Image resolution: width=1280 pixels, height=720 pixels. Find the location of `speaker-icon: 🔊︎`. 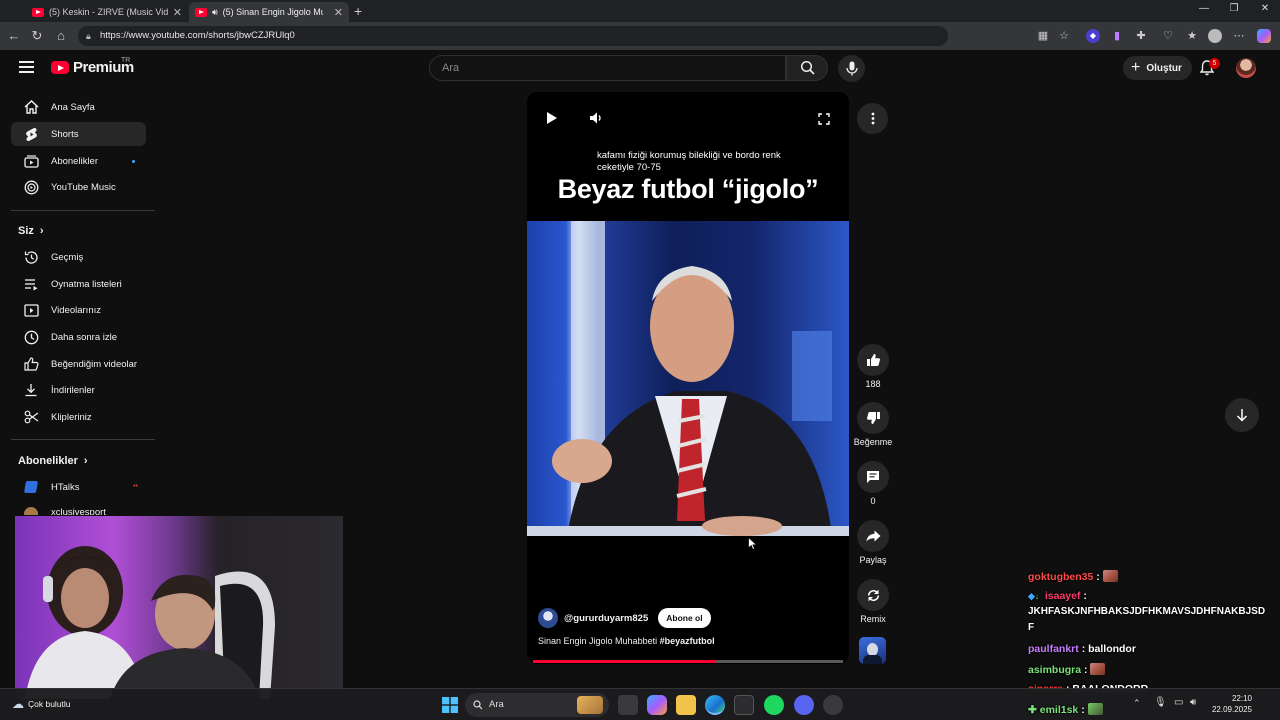

speaker-icon: 🔊︎ is located at coordinates (1193, 702).